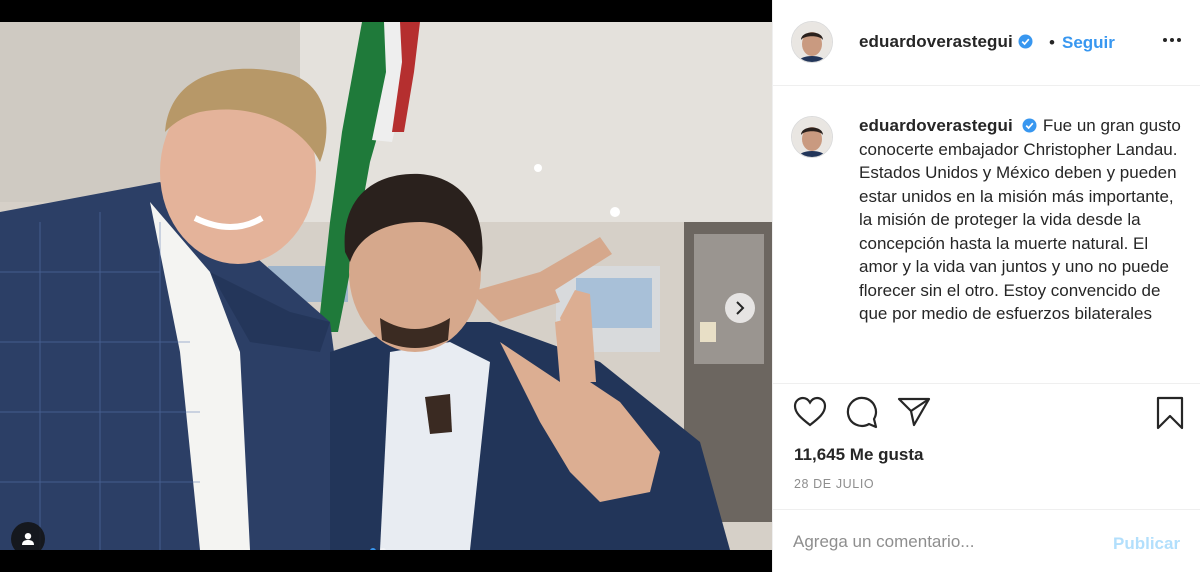 The height and width of the screenshot is (572, 1200). I want to click on paper-plane-icon, so click(914, 412).